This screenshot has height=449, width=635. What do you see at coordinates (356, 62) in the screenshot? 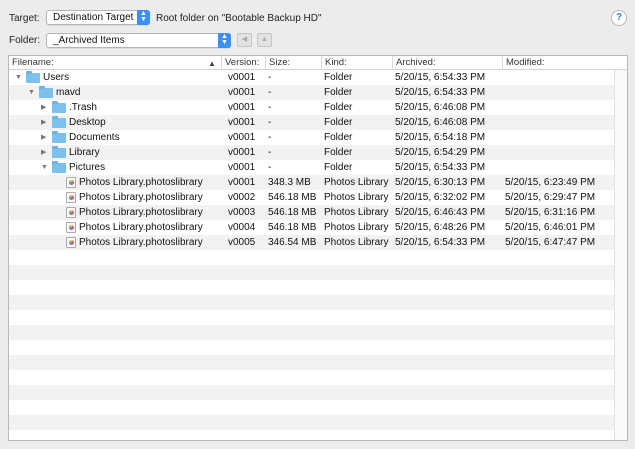
I see `column-header-kind: Kind:` at bounding box center [356, 62].